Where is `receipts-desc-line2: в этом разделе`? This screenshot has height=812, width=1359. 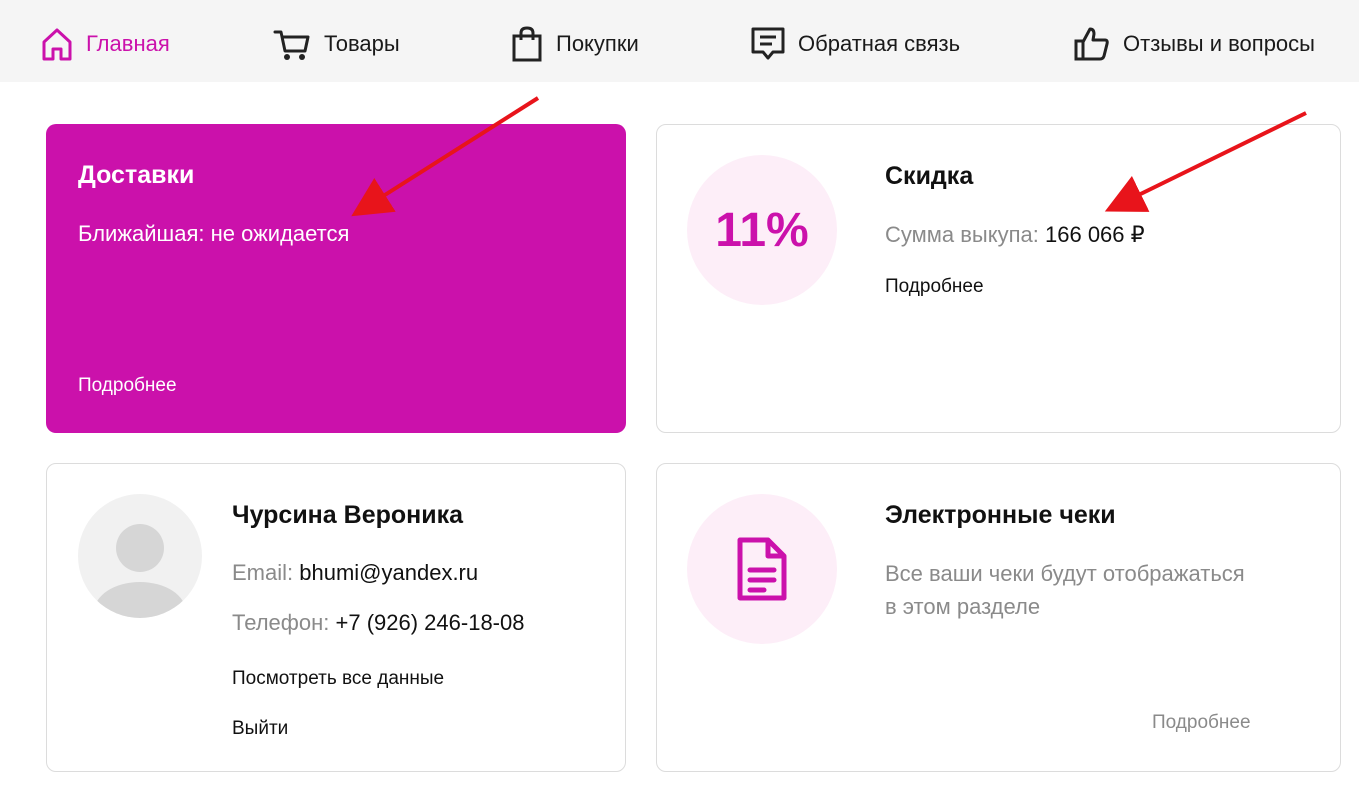 receipts-desc-line2: в этом разделе is located at coordinates (963, 606).